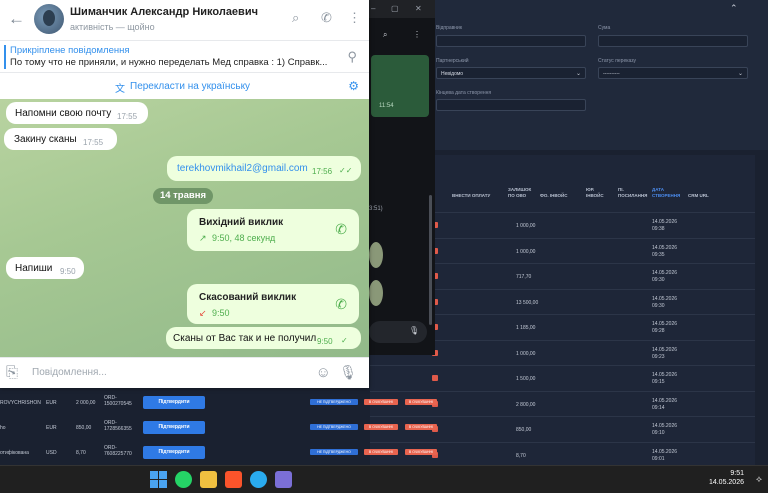  I want to click on transfer-status-label: Статус переказу, so click(617, 61).